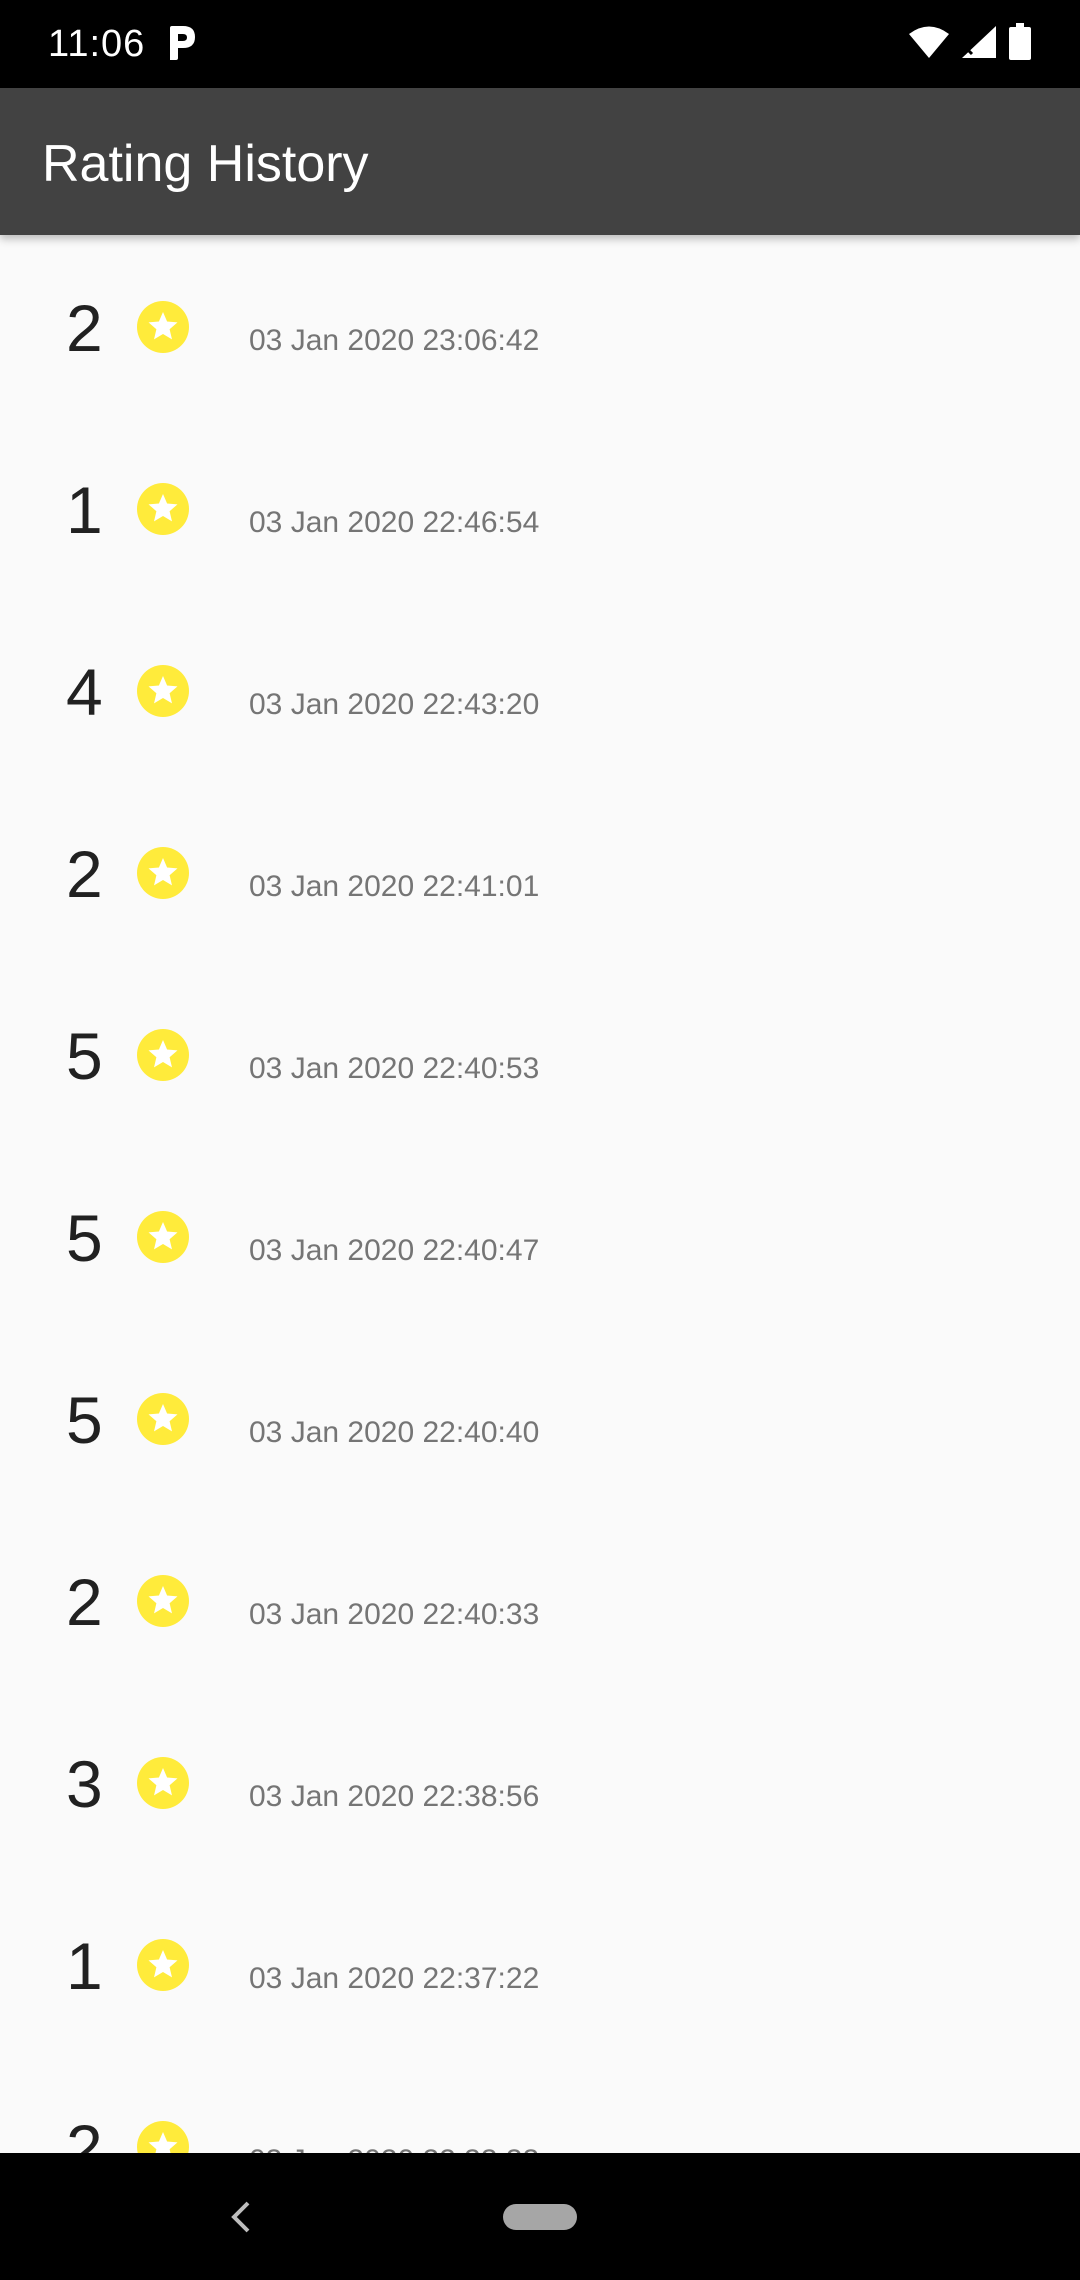 The height and width of the screenshot is (2280, 1080). Describe the element at coordinates (394, 522) in the screenshot. I see `rating-timestamp: 03 Jan 2020 22:46:54` at that location.